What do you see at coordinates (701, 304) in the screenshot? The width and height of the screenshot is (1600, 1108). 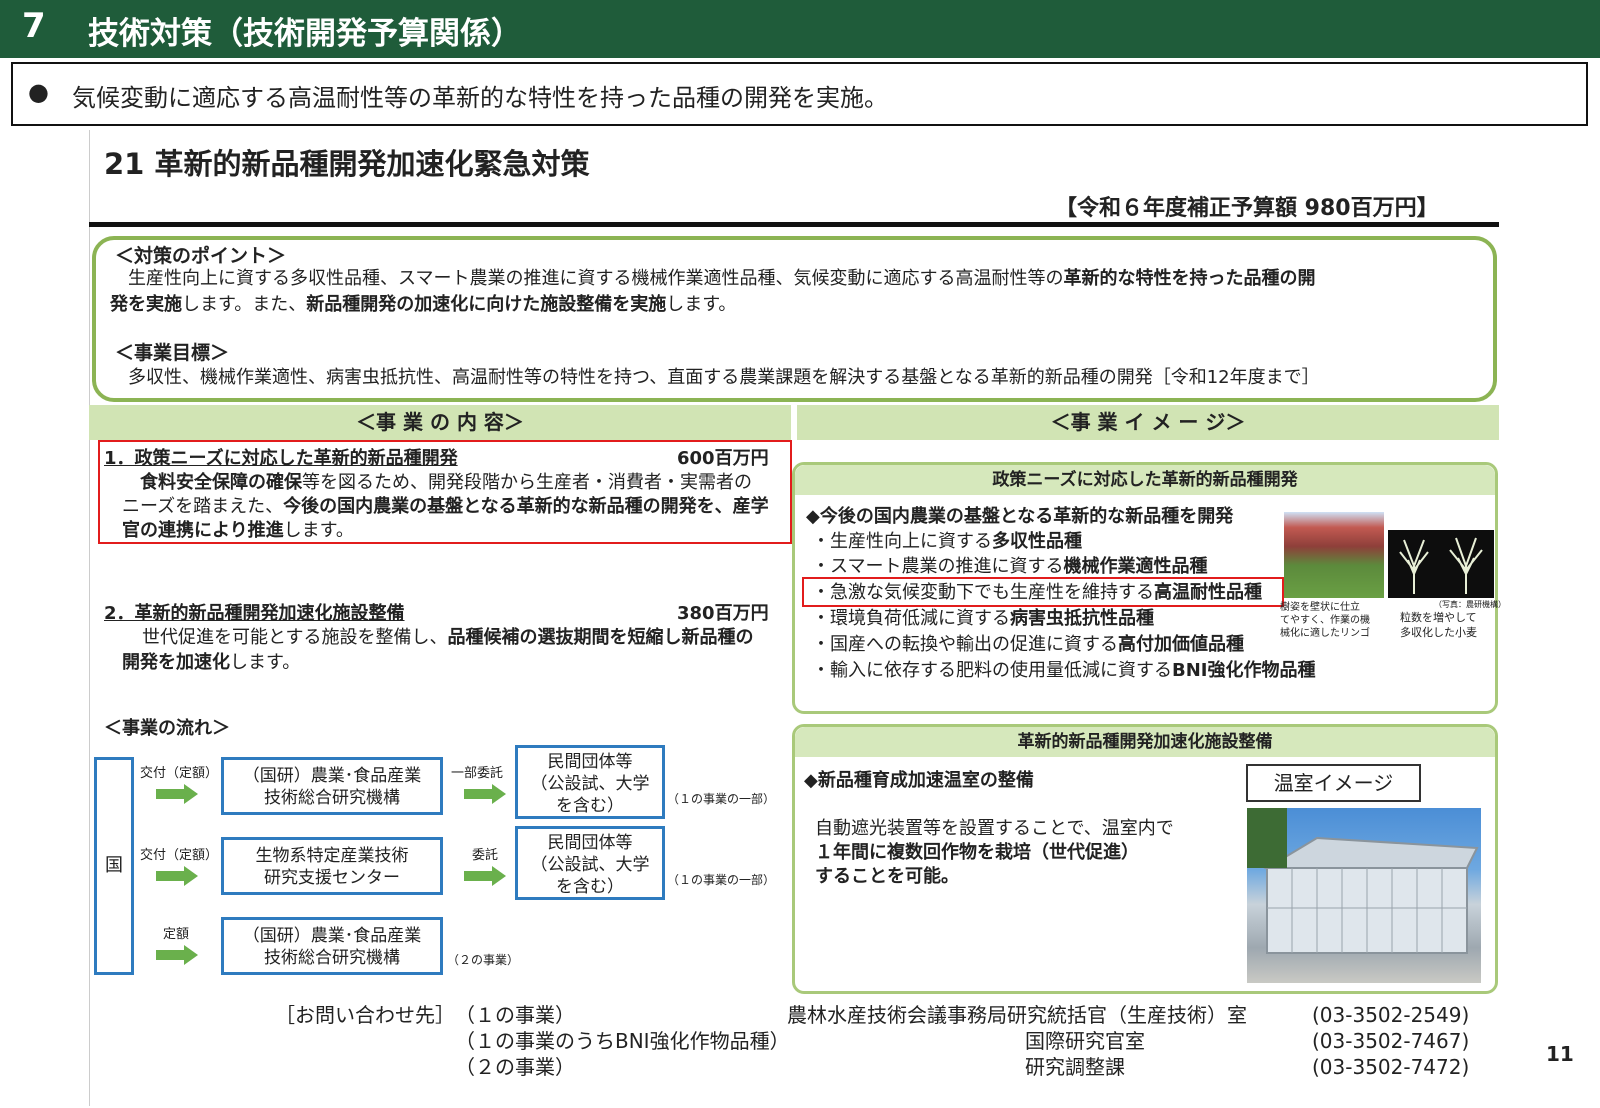 I see `points-line2-text-d: します。` at bounding box center [701, 304].